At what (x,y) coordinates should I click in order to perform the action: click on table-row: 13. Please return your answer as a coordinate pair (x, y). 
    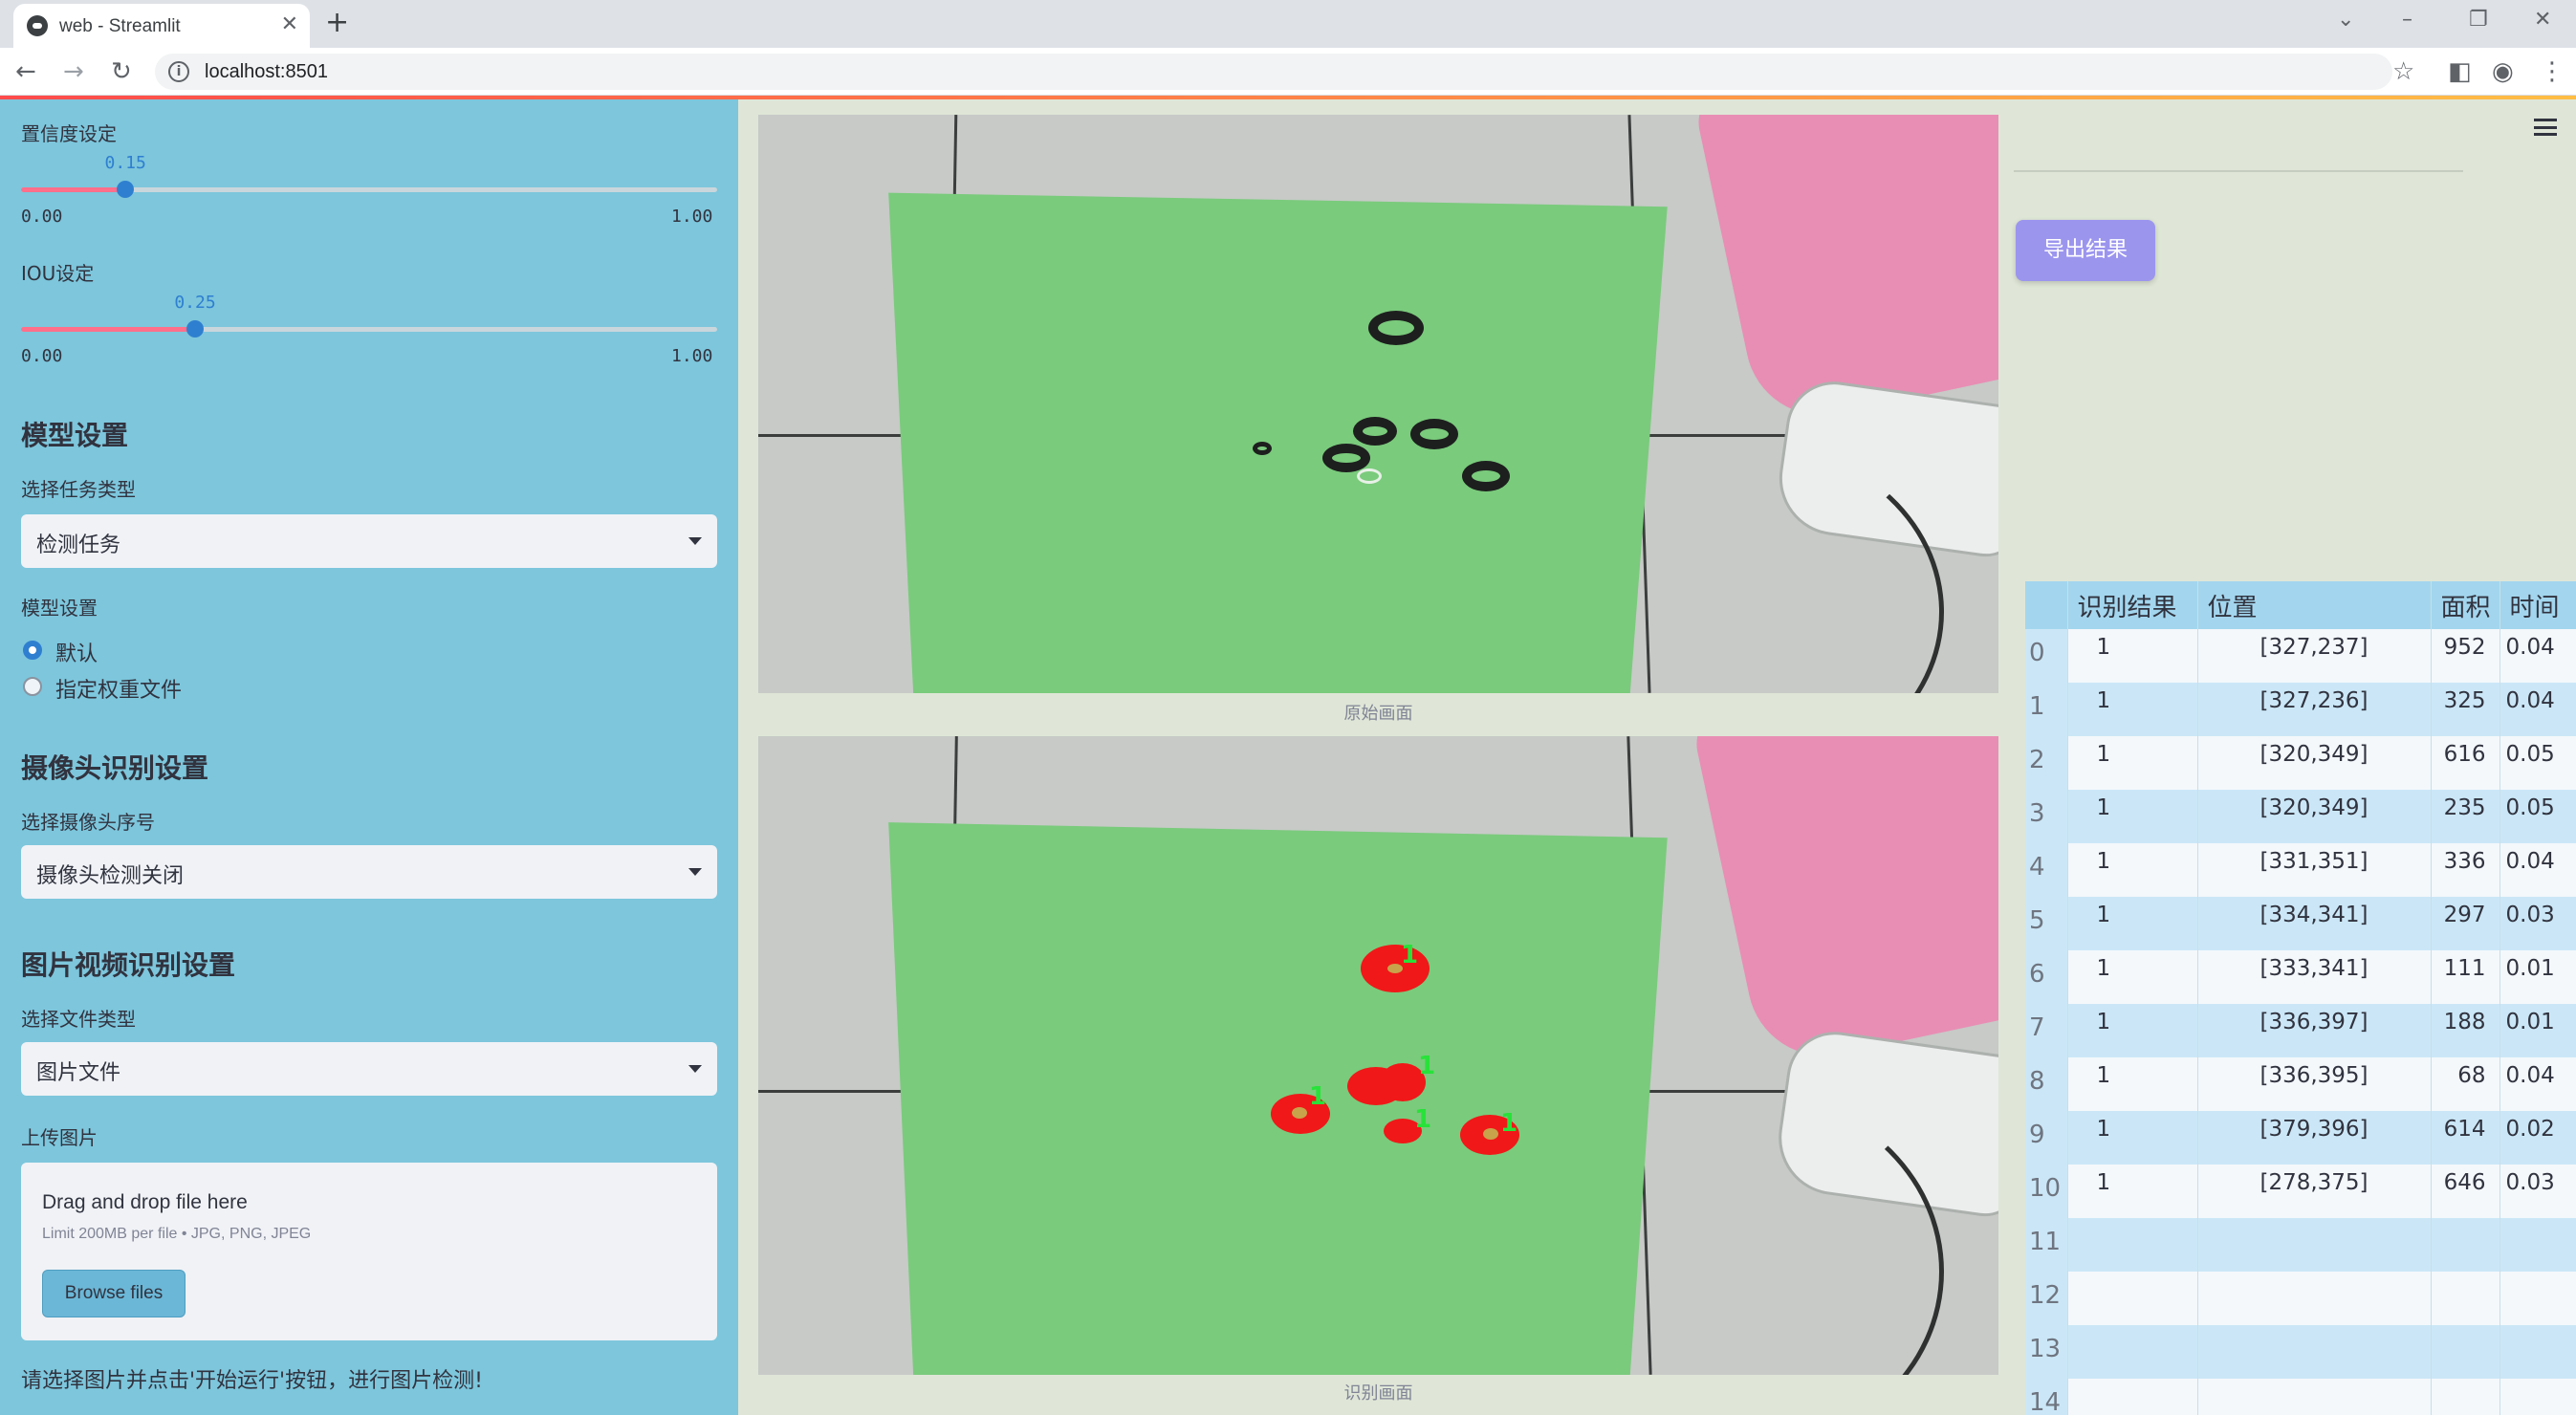
    Looking at the image, I should click on (2300, 1352).